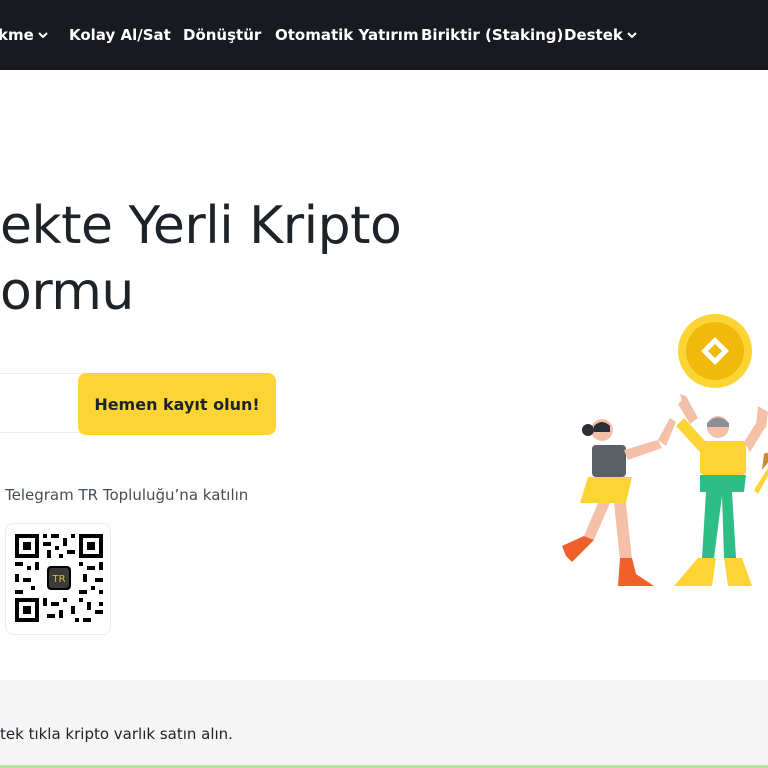  What do you see at coordinates (67, 292) in the screenshot?
I see `hero-title-line-2: ormu` at bounding box center [67, 292].